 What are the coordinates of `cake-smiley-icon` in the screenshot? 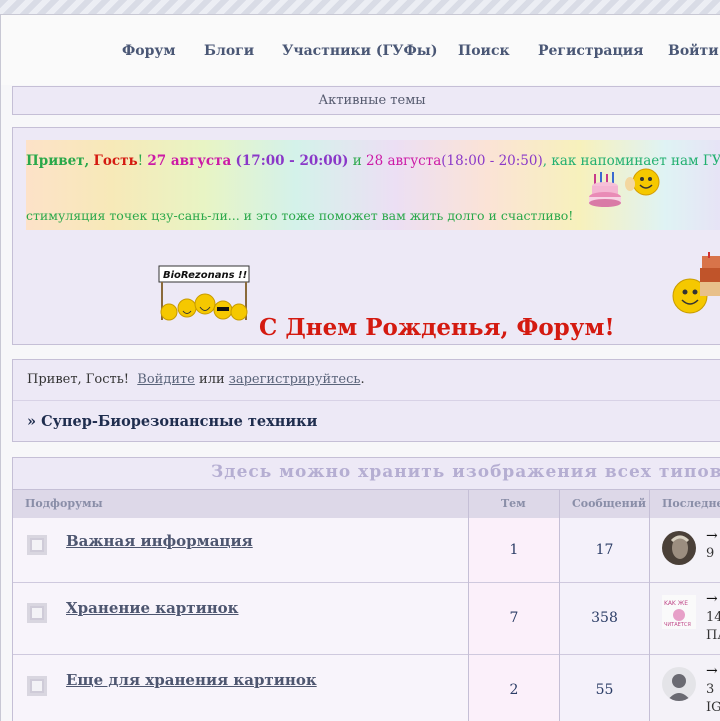 It's located at (696, 283).